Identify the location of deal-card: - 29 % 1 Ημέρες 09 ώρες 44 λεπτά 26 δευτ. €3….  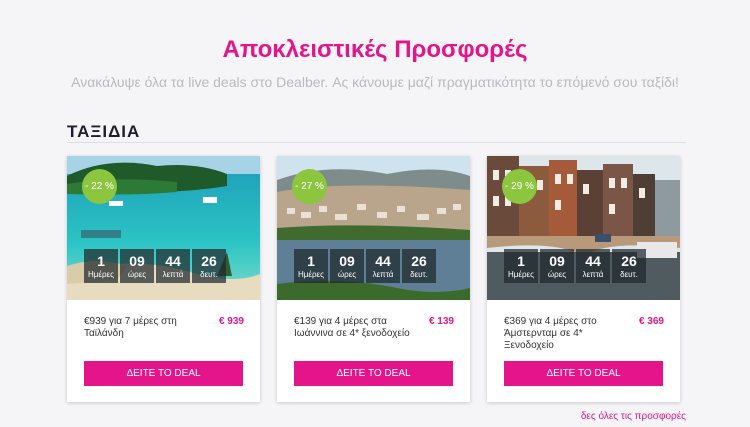
(583, 279).